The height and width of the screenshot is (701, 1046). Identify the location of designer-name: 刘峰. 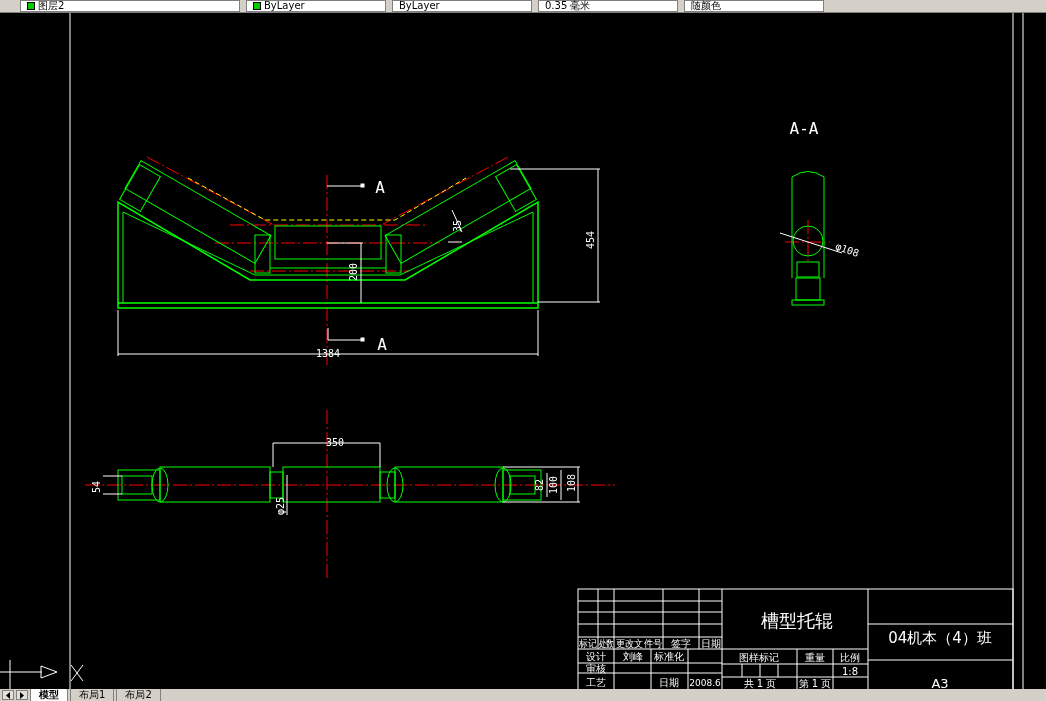
(633, 656).